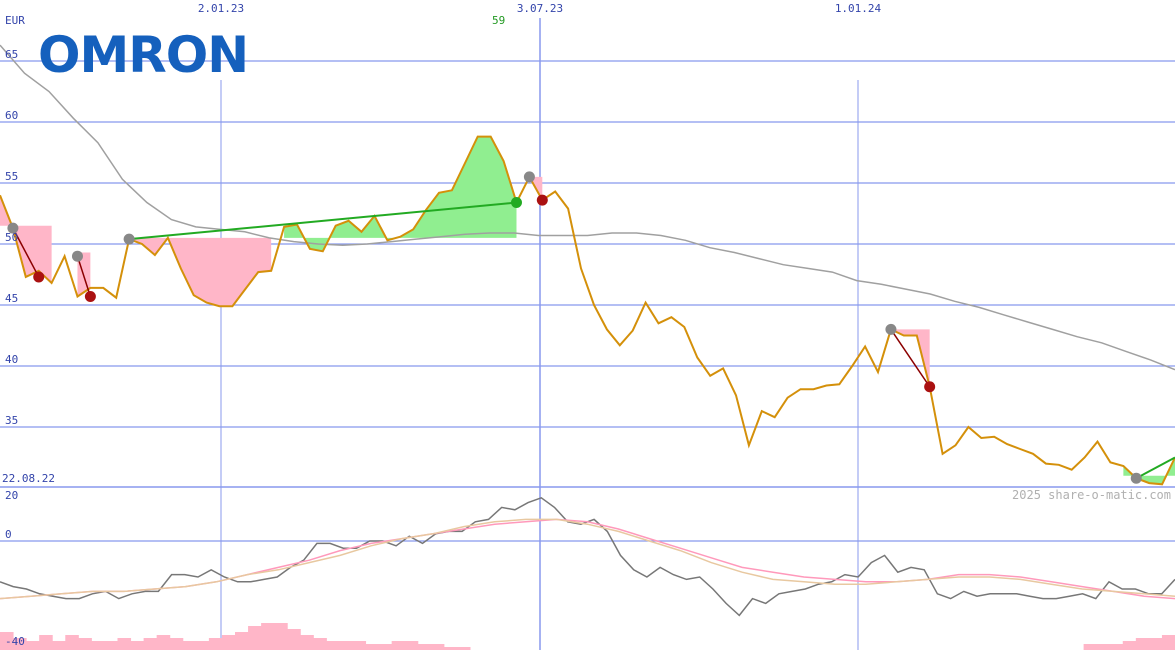 Image resolution: width=1175 pixels, height=650 pixels. Describe the element at coordinates (1091, 495) in the screenshot. I see `watermark: 2025 share-o-matic.com` at that location.